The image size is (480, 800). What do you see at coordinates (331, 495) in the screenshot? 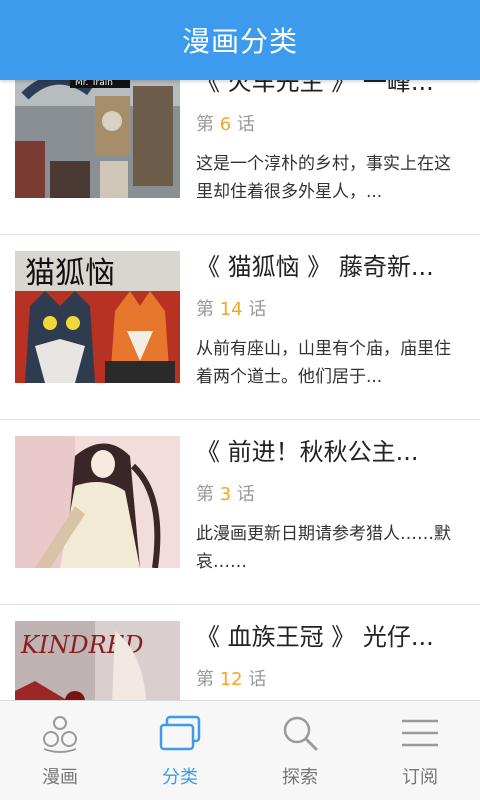
I see `chapter-count: 第 3 话` at bounding box center [331, 495].